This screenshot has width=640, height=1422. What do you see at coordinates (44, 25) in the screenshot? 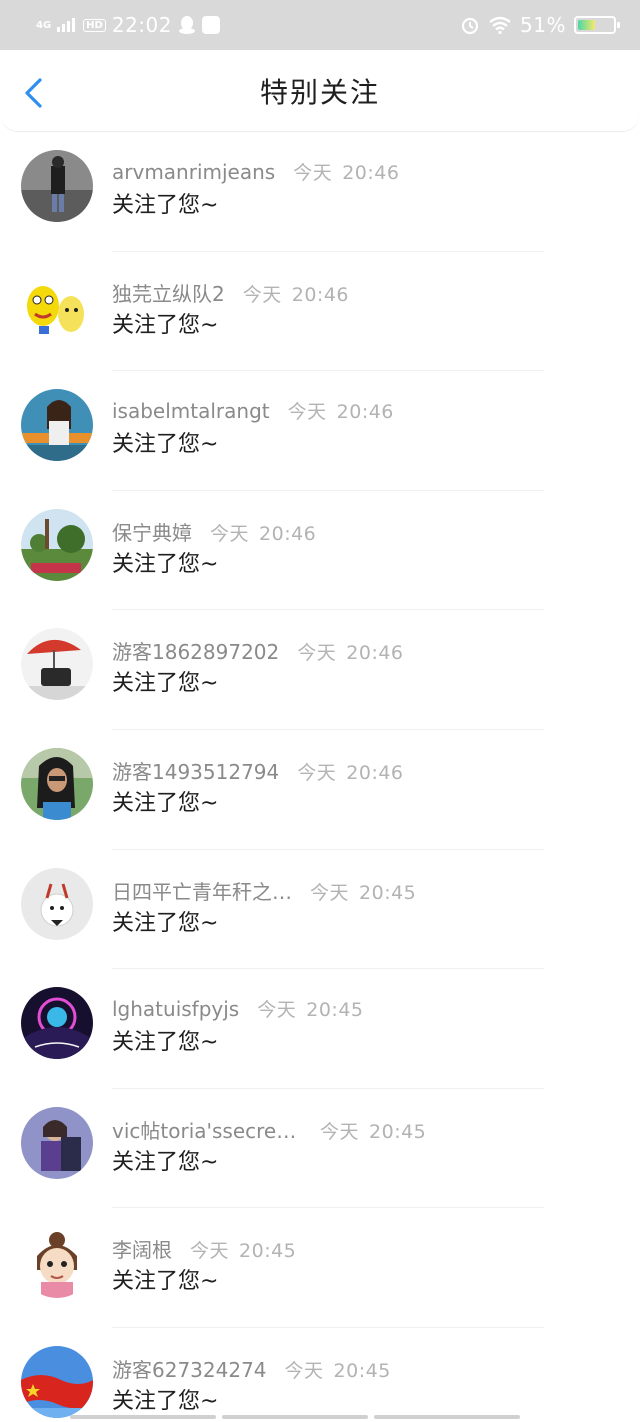
I see `network-type: 4G` at bounding box center [44, 25].